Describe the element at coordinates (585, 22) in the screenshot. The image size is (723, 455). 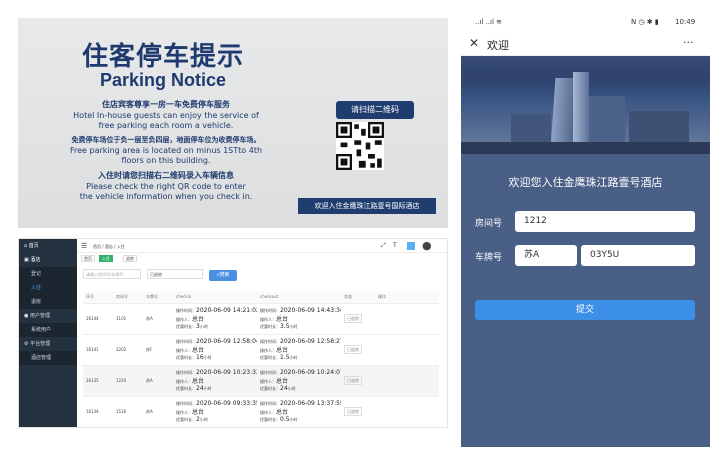
I see `status-bar: ..ıl ..ıl ≋ N ◷ ✱ ▮ 10:49` at that location.